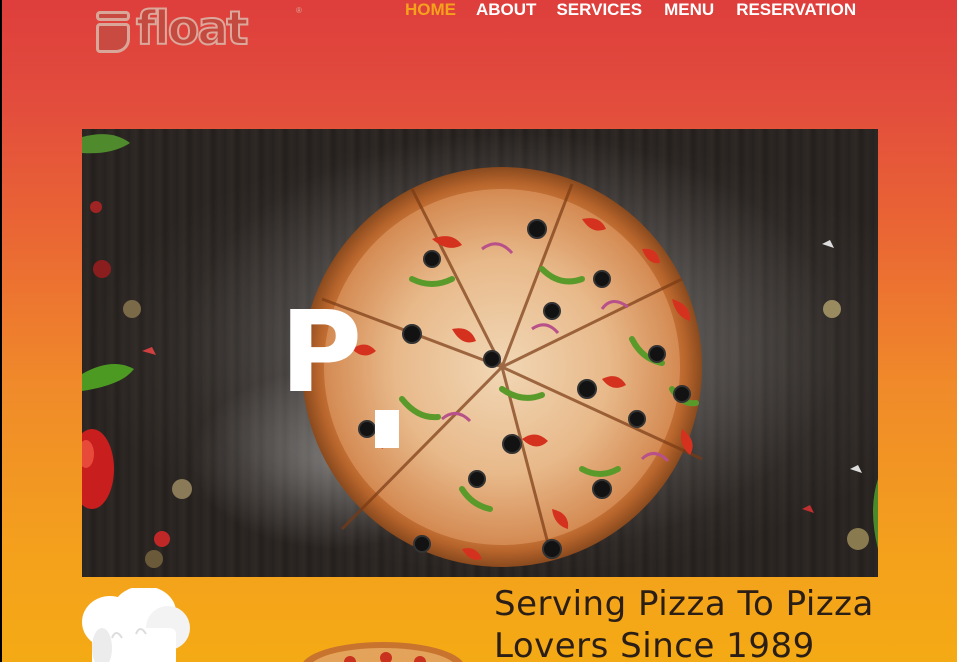 The width and height of the screenshot is (957, 662). I want to click on nav-reservation: RESERVATION, so click(796, 10).